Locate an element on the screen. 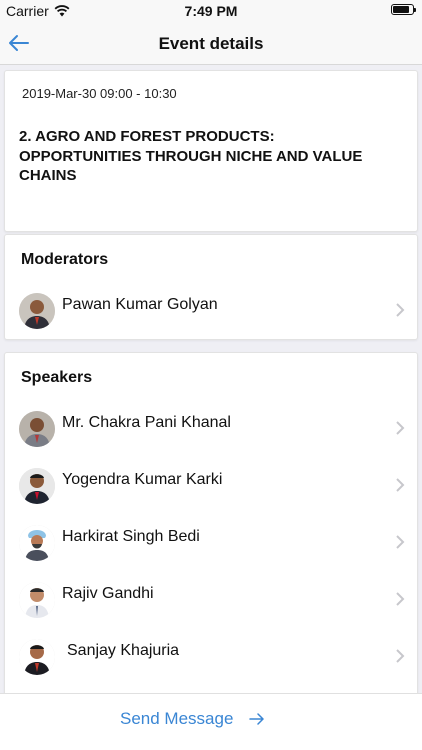  speaker-name: Sanjay Khajuria is located at coordinates (123, 650).